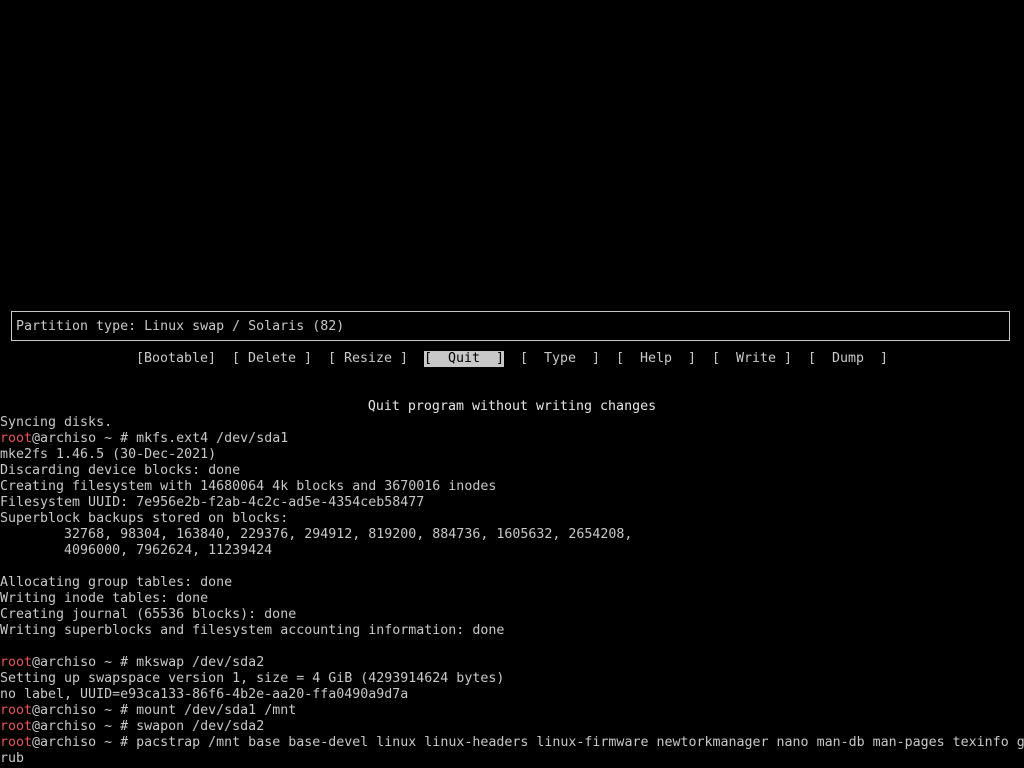  Describe the element at coordinates (148, 614) in the screenshot. I see `terminal-output-line: Creating journal (65536 blocks): done` at that location.